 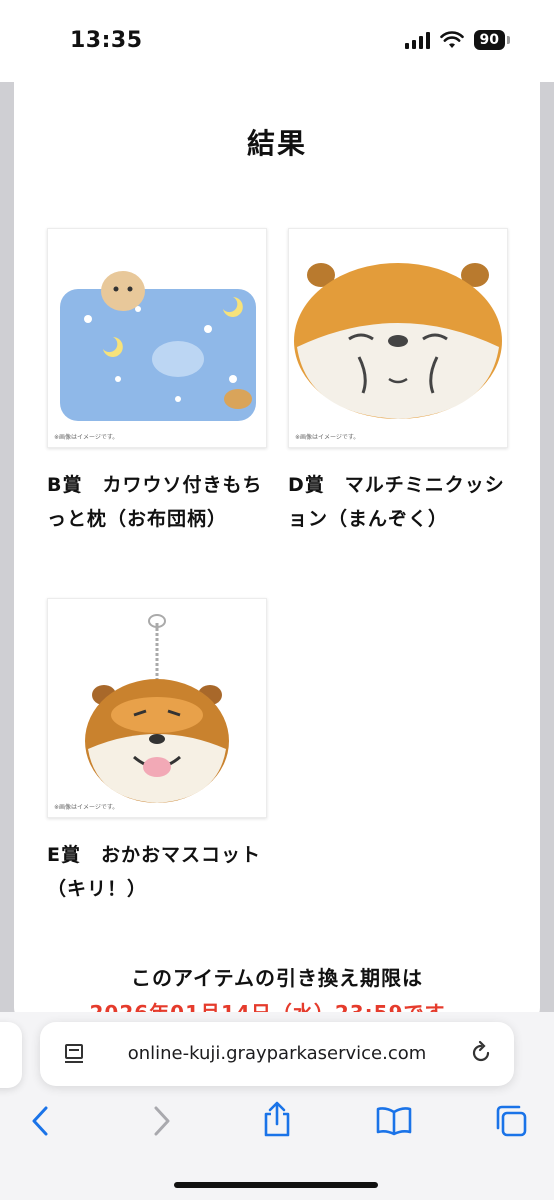 What do you see at coordinates (106, 40) in the screenshot?
I see `status-time: 13:35` at bounding box center [106, 40].